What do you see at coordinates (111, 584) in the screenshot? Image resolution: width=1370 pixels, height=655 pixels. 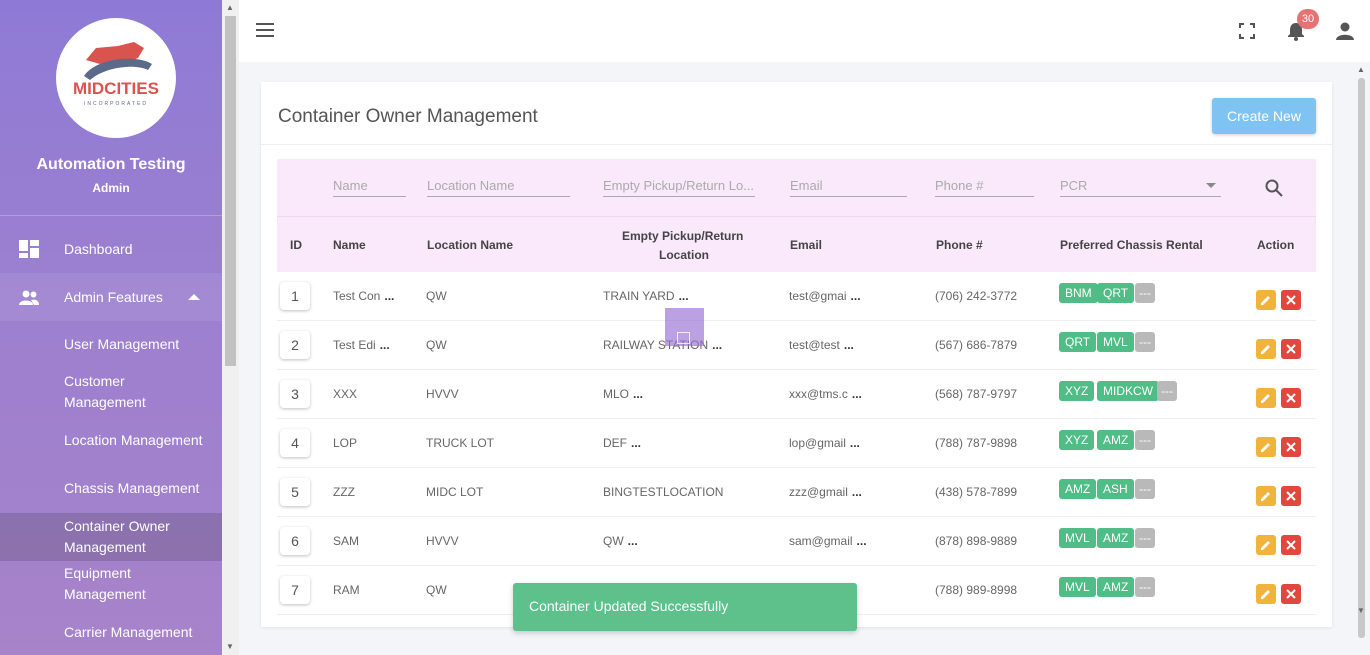 I see `sidebar-item-equipment-management: Equipment Management` at bounding box center [111, 584].